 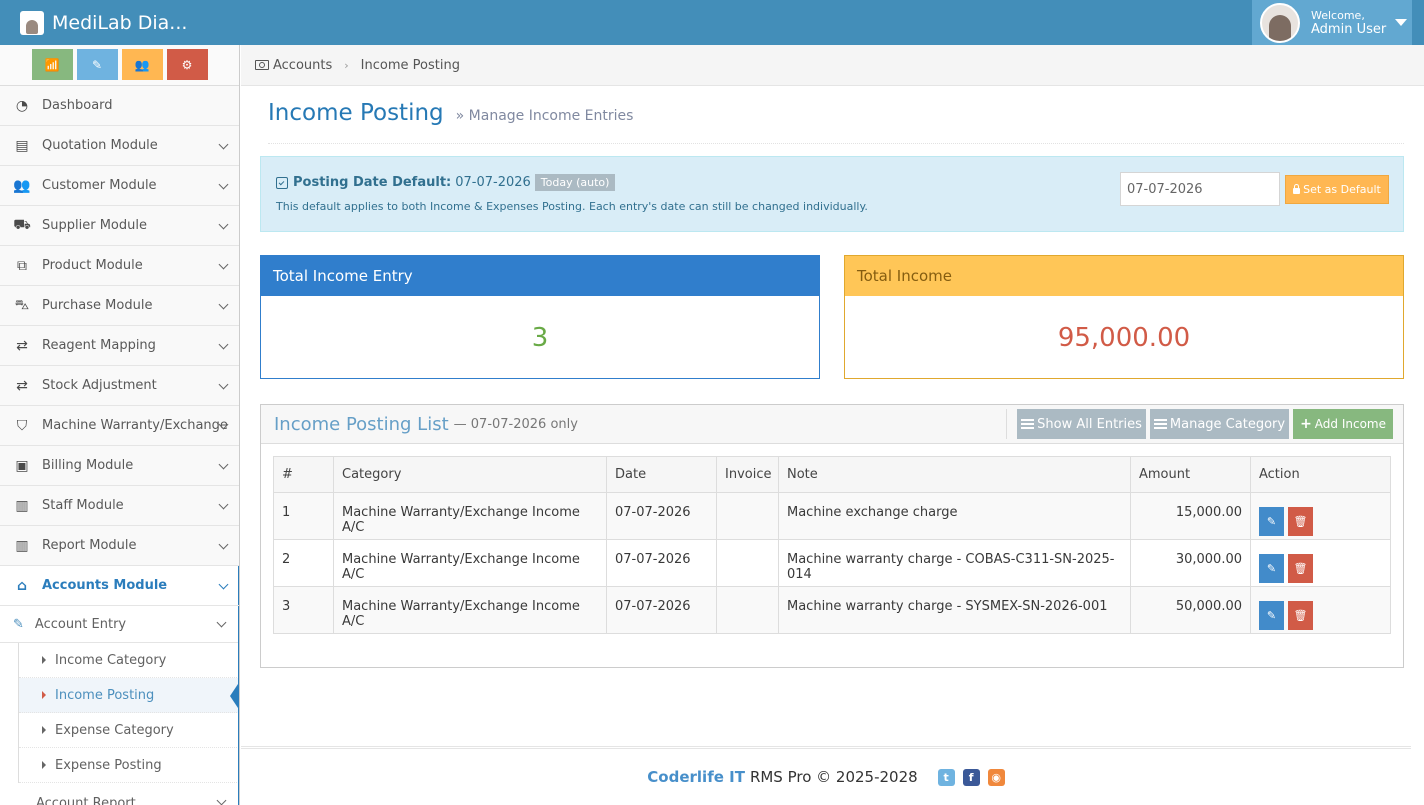 What do you see at coordinates (356, 113) in the screenshot?
I see `page-title: Income Posting` at bounding box center [356, 113].